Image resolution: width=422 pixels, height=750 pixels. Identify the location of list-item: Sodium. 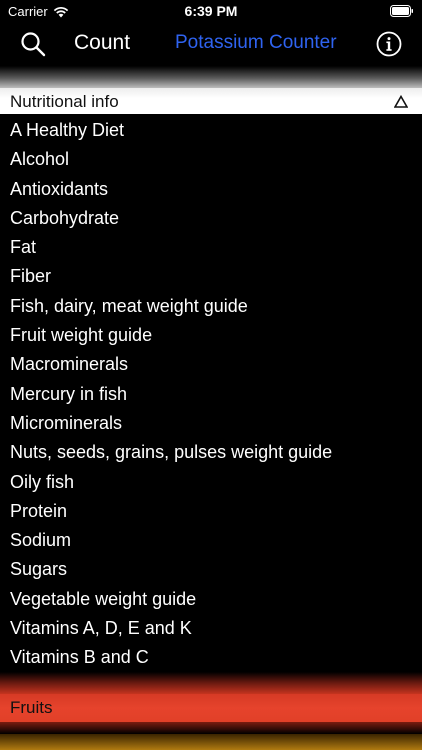
(211, 540).